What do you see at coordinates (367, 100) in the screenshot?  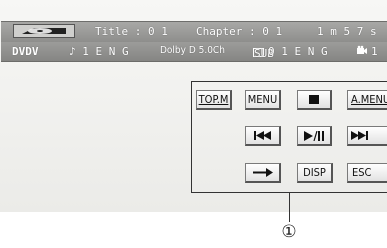 I see `audio-menu-button: A.MENU` at bounding box center [367, 100].